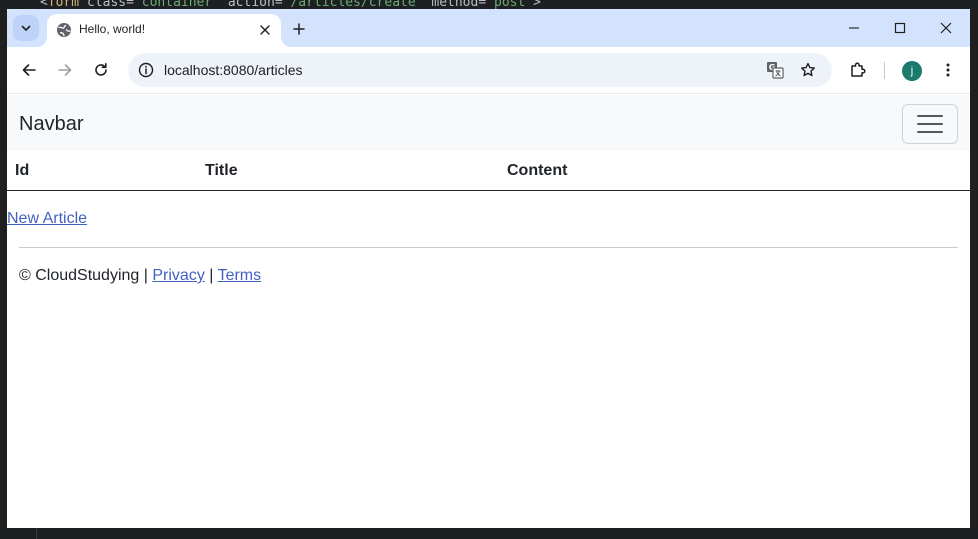 The image size is (978, 539). What do you see at coordinates (233, 70) in the screenshot?
I see `address-url: localhost:8080/articles` at bounding box center [233, 70].